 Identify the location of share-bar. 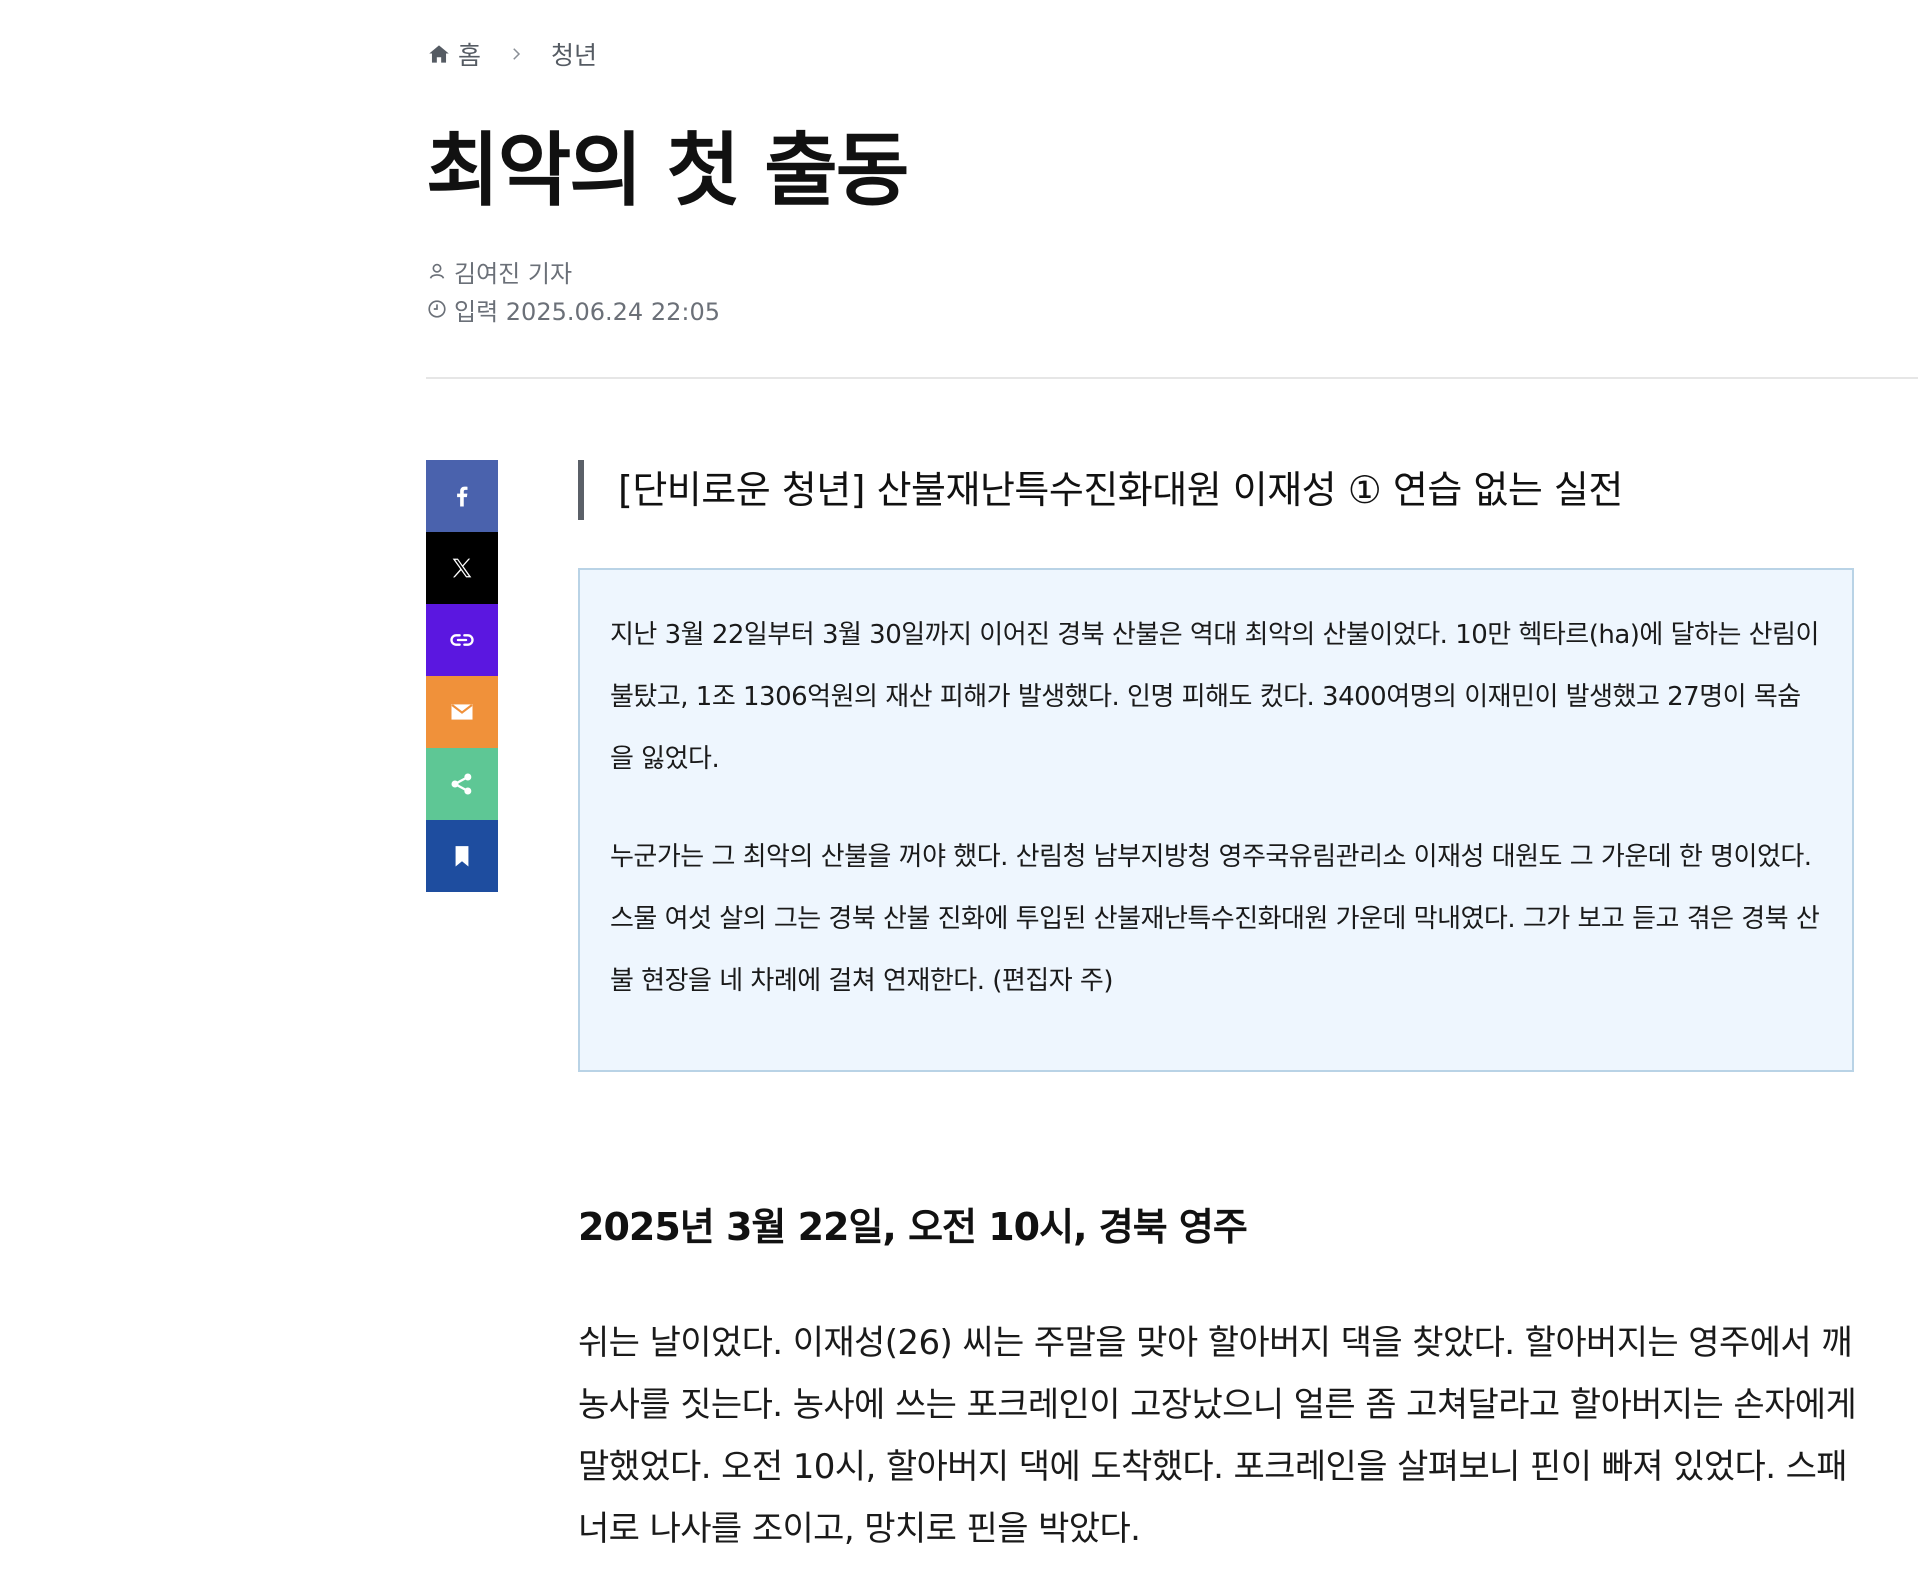
(462, 676).